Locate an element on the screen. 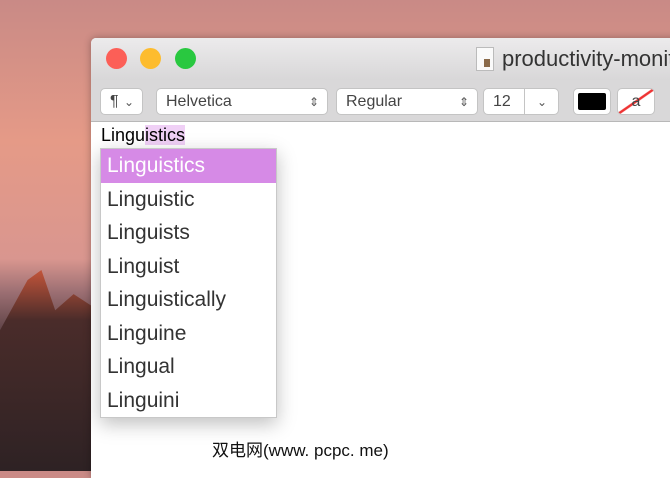 The width and height of the screenshot is (670, 478). typed-word: Linguistics is located at coordinates (143, 135).